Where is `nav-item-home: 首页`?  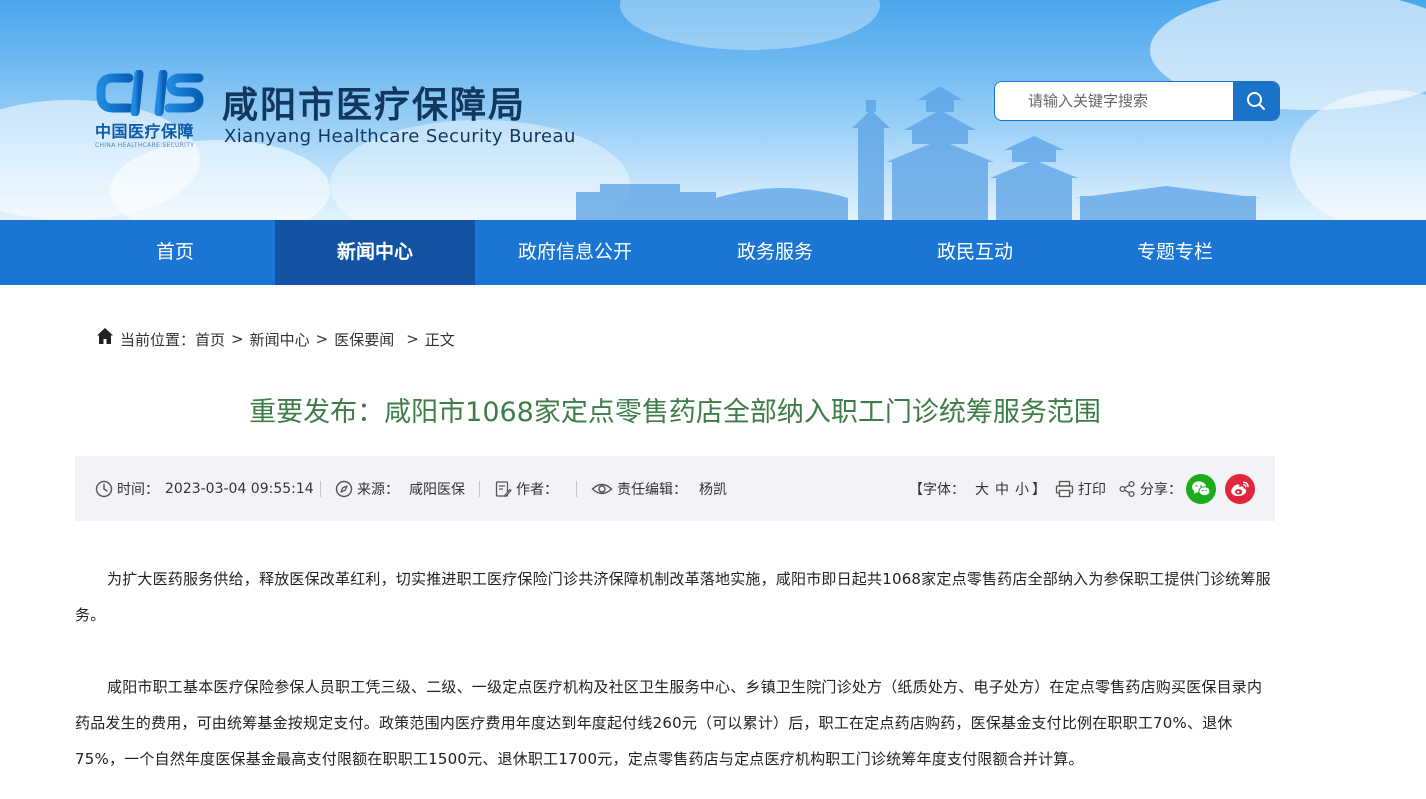 nav-item-home: 首页 is located at coordinates (175, 252).